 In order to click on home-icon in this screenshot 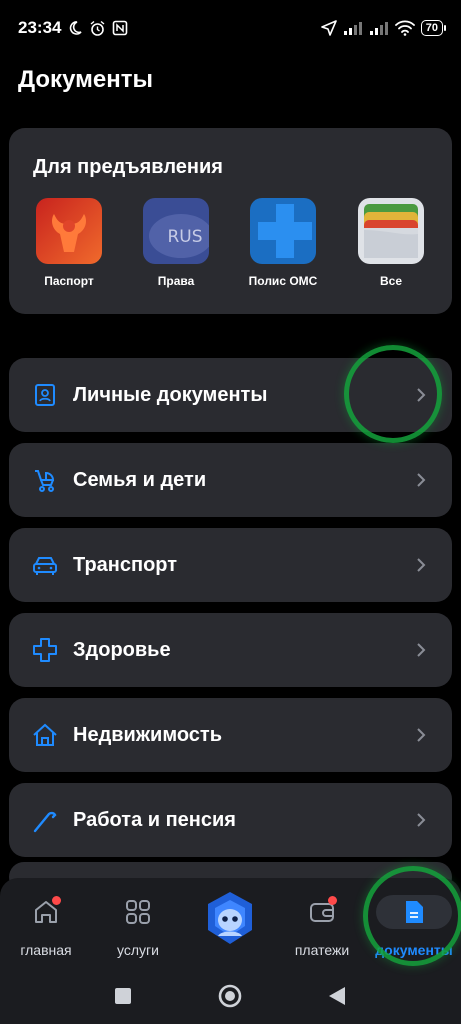, I will do `click(46, 912)`.